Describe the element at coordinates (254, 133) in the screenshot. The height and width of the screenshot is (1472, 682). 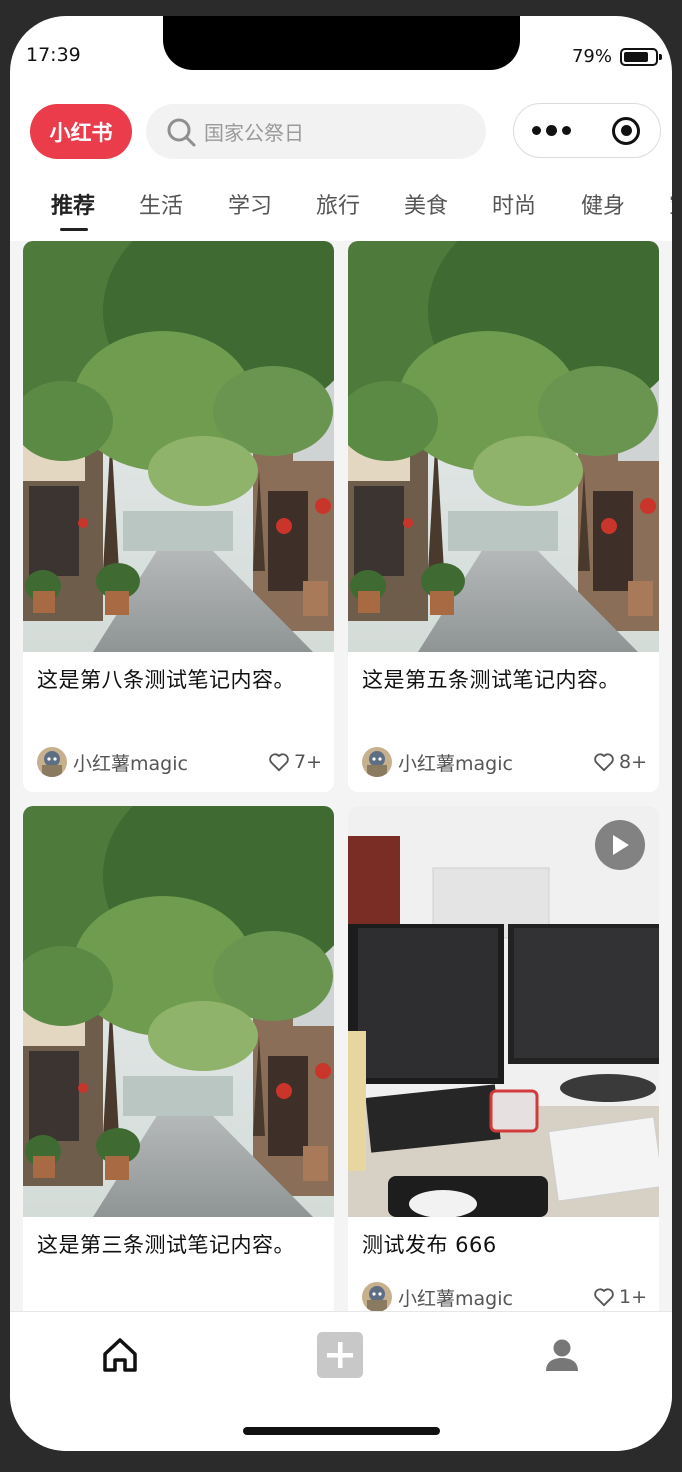
I see `search-placeholder: 国家公祭日` at that location.